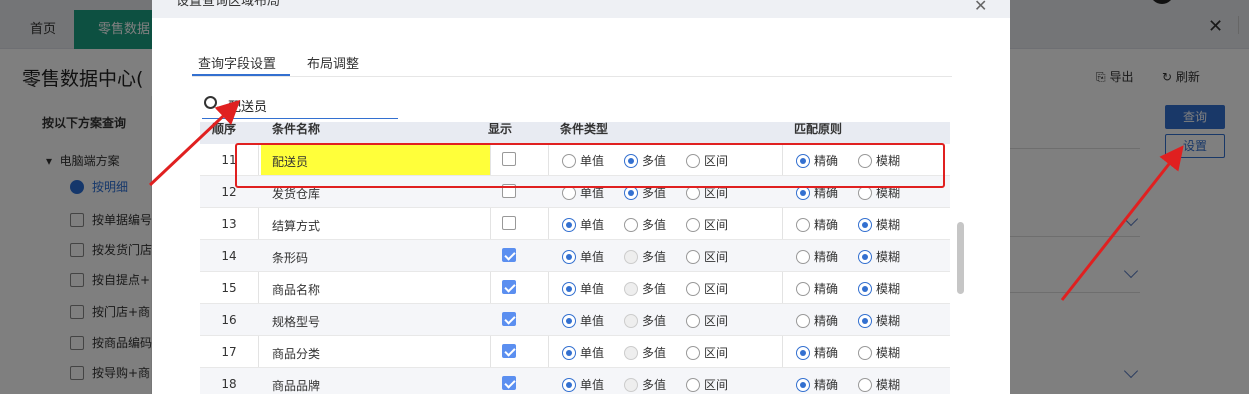 The height and width of the screenshot is (394, 1249). Describe the element at coordinates (1122, 223) in the screenshot. I see `annotation-arrow-setting` at that location.